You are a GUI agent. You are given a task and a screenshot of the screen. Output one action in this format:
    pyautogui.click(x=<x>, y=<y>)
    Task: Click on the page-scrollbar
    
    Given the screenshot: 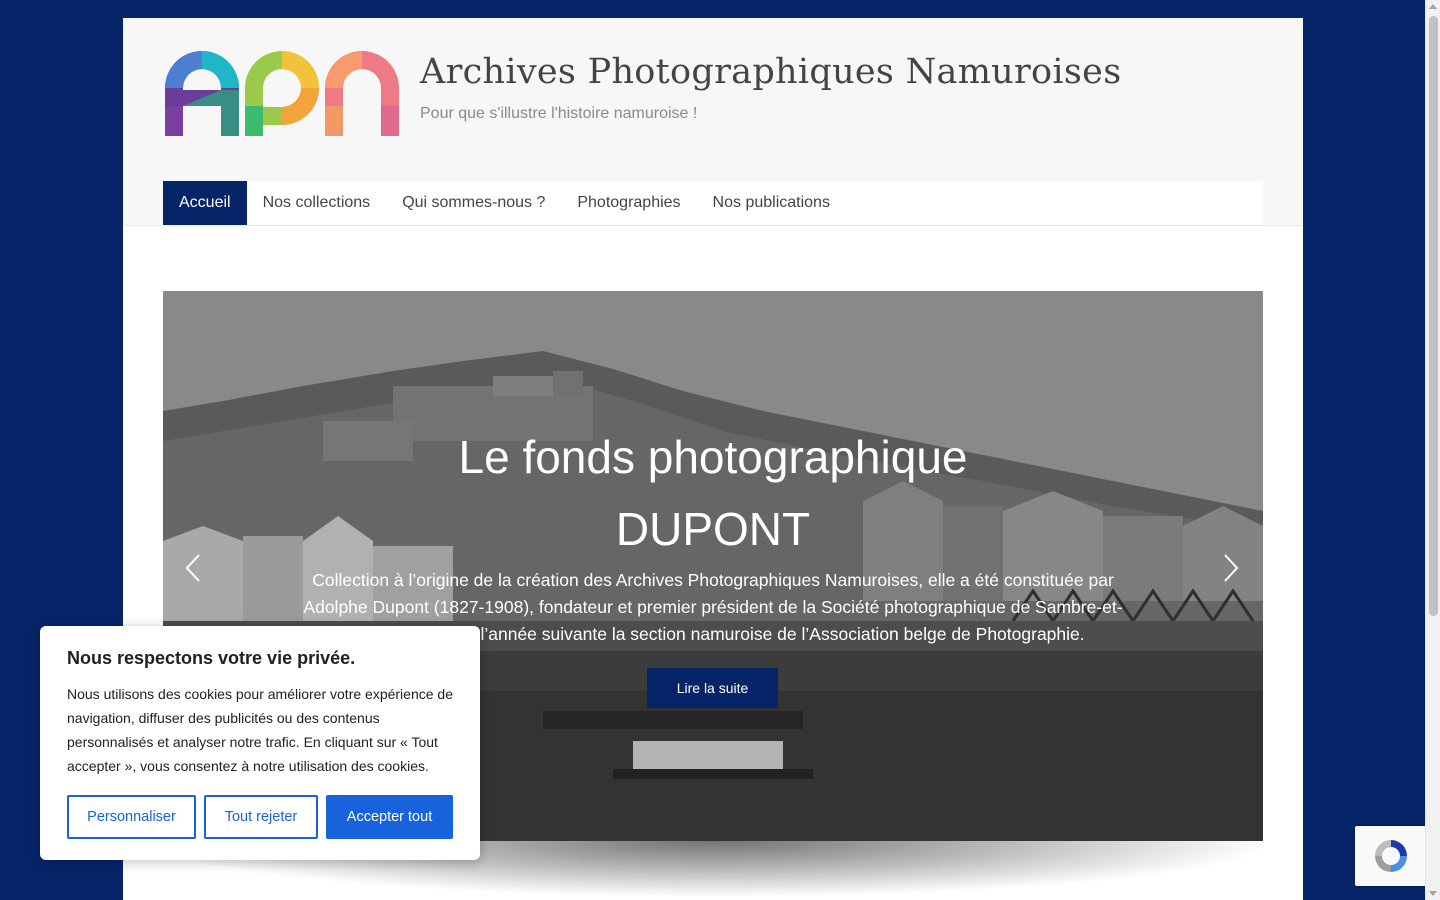 What is the action you would take?
    pyautogui.click(x=1432, y=450)
    